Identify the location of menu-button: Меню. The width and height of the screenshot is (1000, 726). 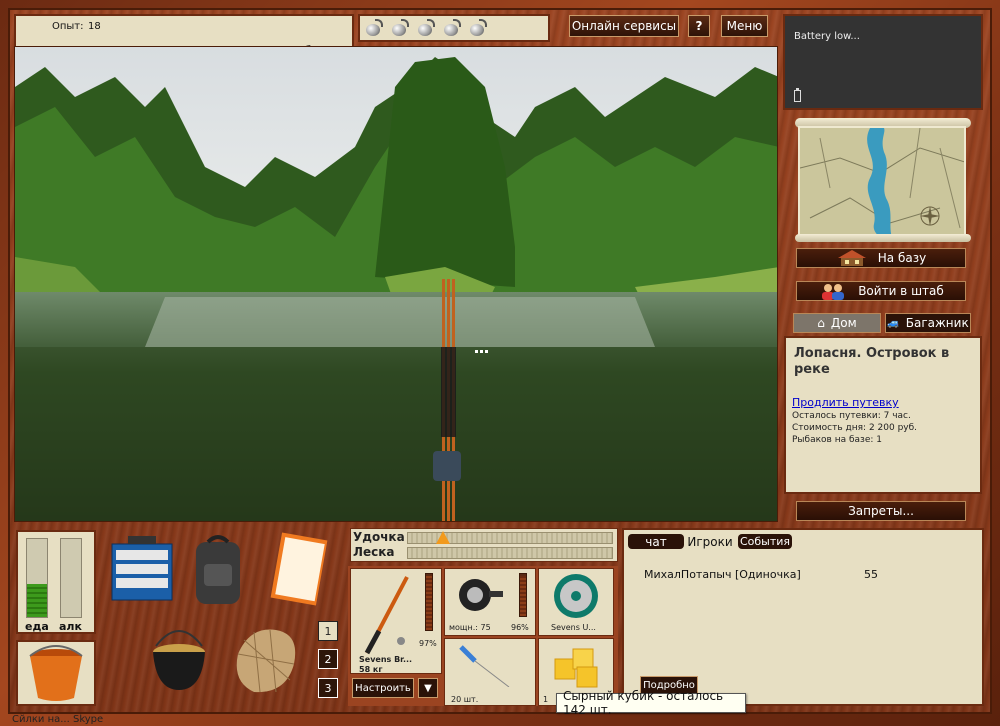
(744, 26).